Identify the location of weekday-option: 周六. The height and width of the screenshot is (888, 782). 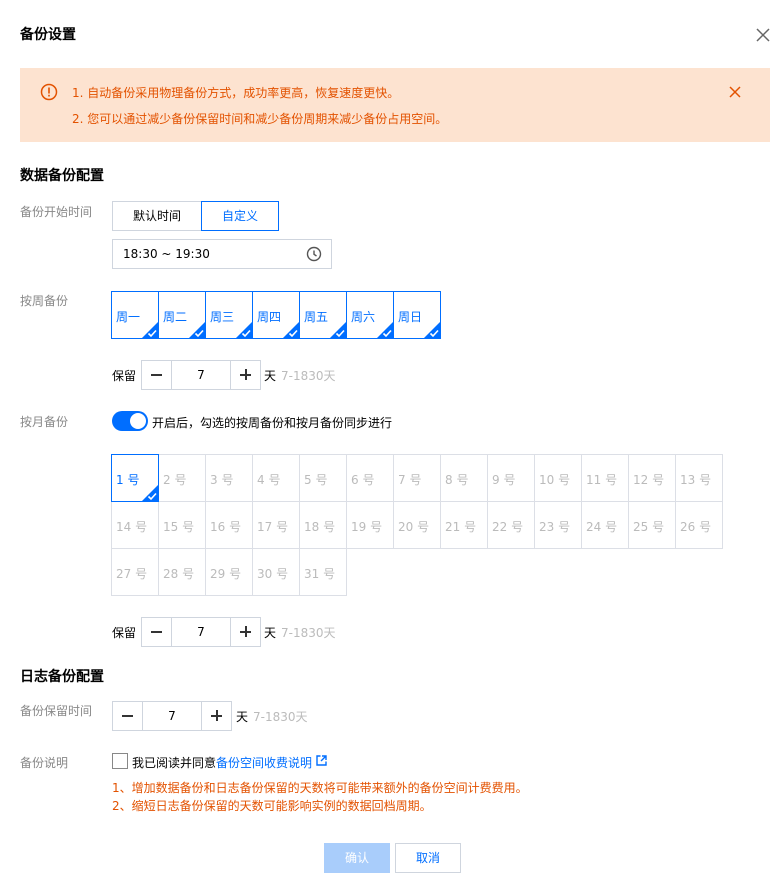
(370, 315).